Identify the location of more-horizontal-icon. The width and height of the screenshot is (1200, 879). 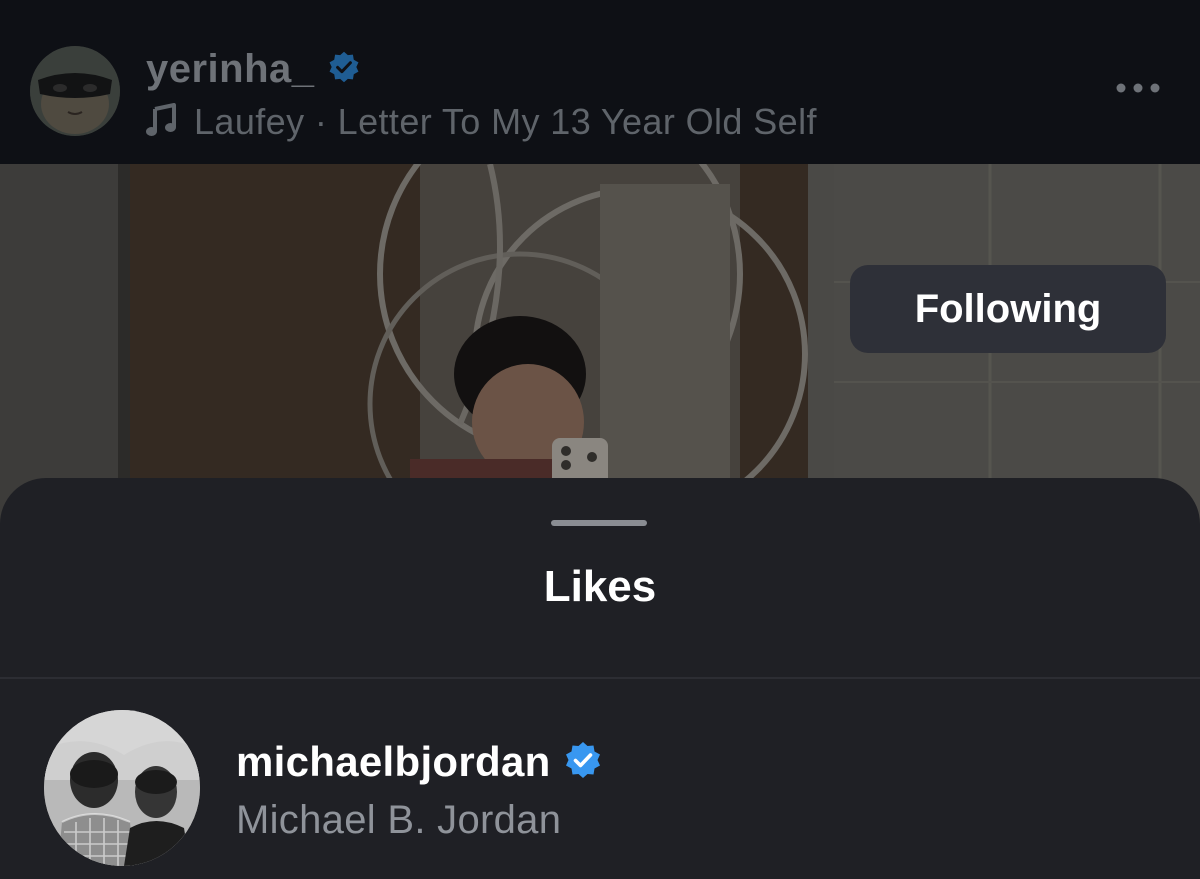
(1138, 89).